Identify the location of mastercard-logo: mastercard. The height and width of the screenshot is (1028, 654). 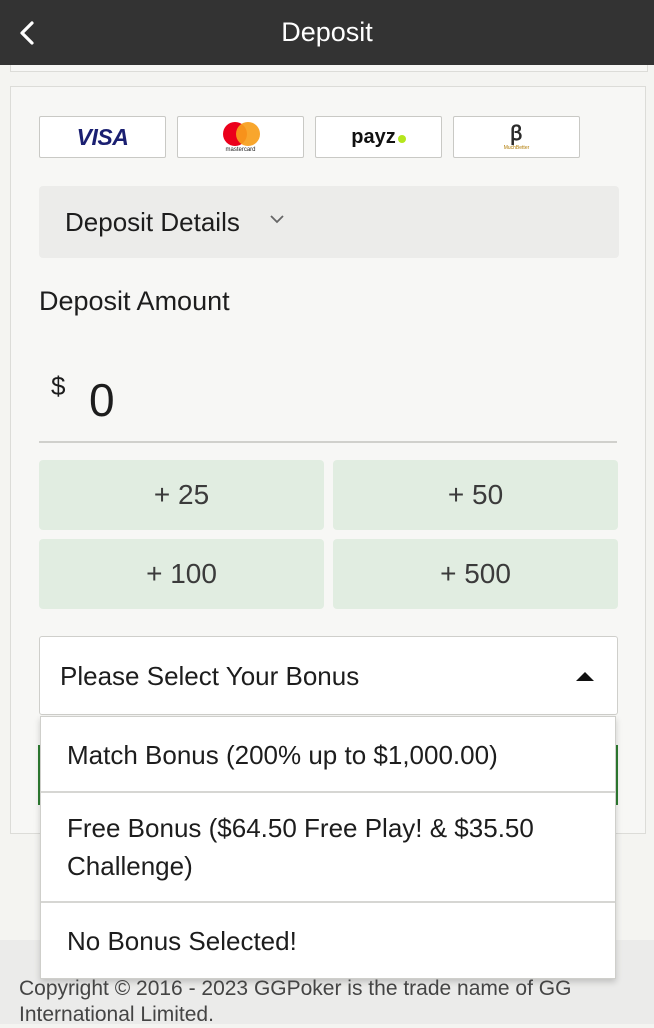
(241, 137).